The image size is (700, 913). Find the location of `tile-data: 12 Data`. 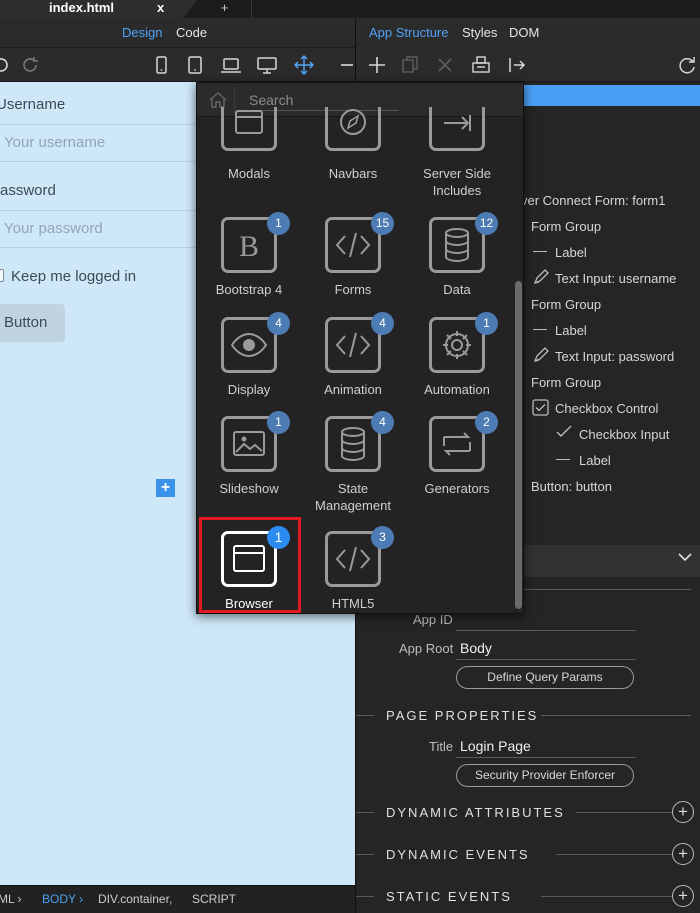

tile-data: 12 Data is located at coordinates (457, 264).